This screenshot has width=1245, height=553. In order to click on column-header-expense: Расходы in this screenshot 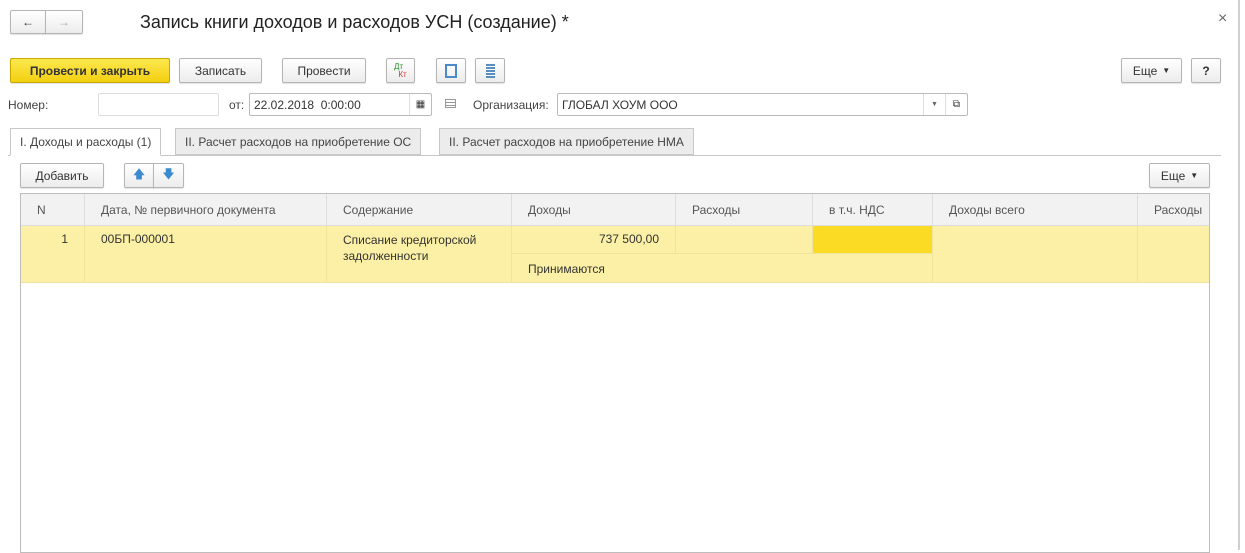, I will do `click(744, 210)`.